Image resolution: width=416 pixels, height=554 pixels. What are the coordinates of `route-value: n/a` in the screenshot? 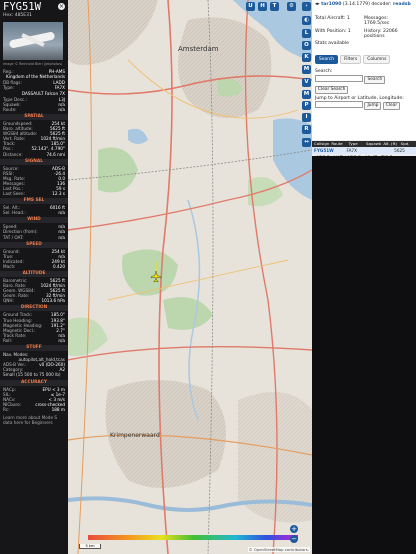 It's located at (61, 109).